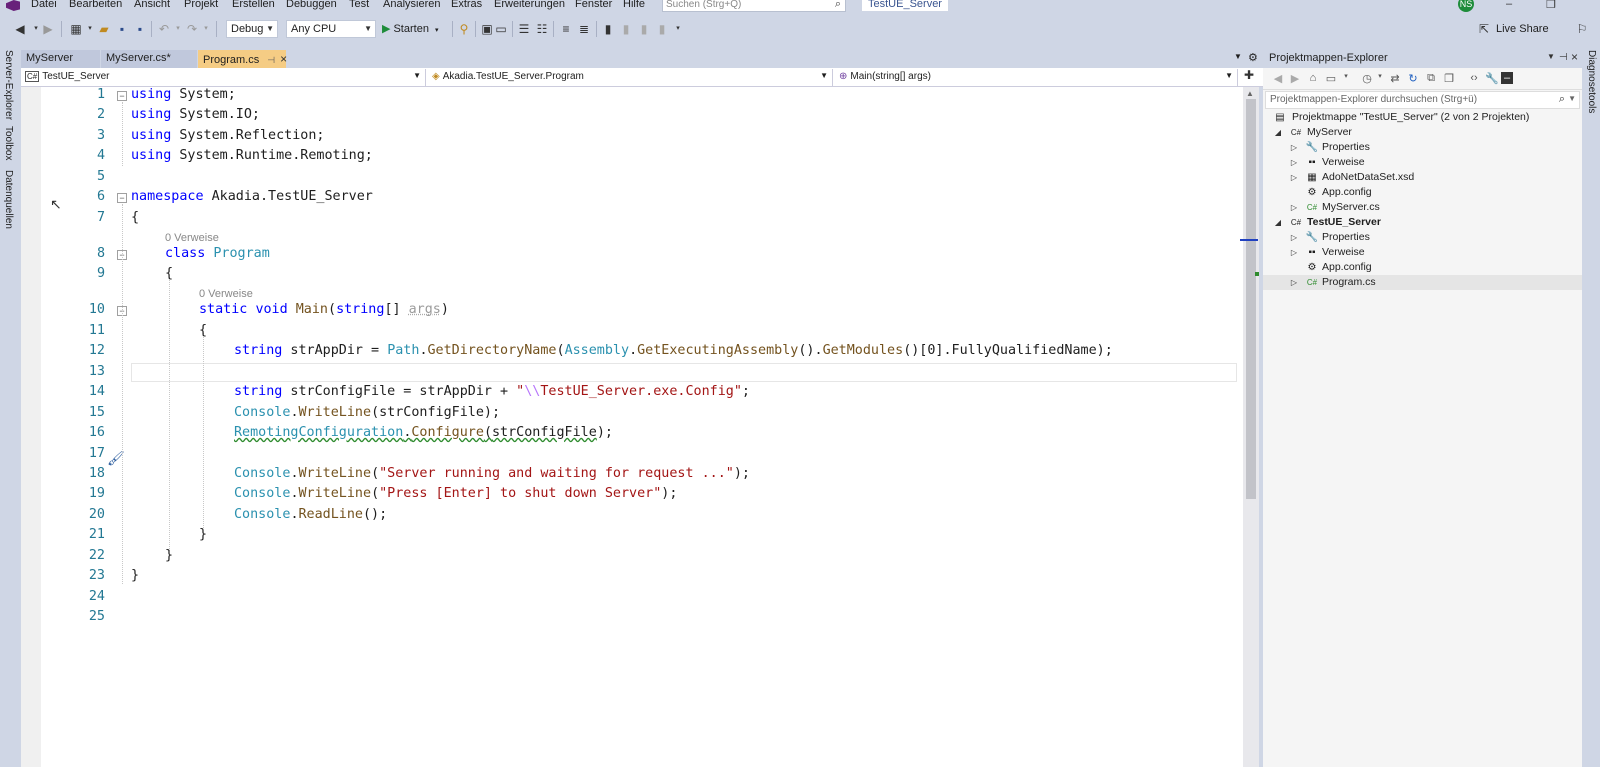 Image resolution: width=1600 pixels, height=767 pixels. Describe the element at coordinates (678, 29) in the screenshot. I see `toolbar-overflow-icon: ▾` at that location.